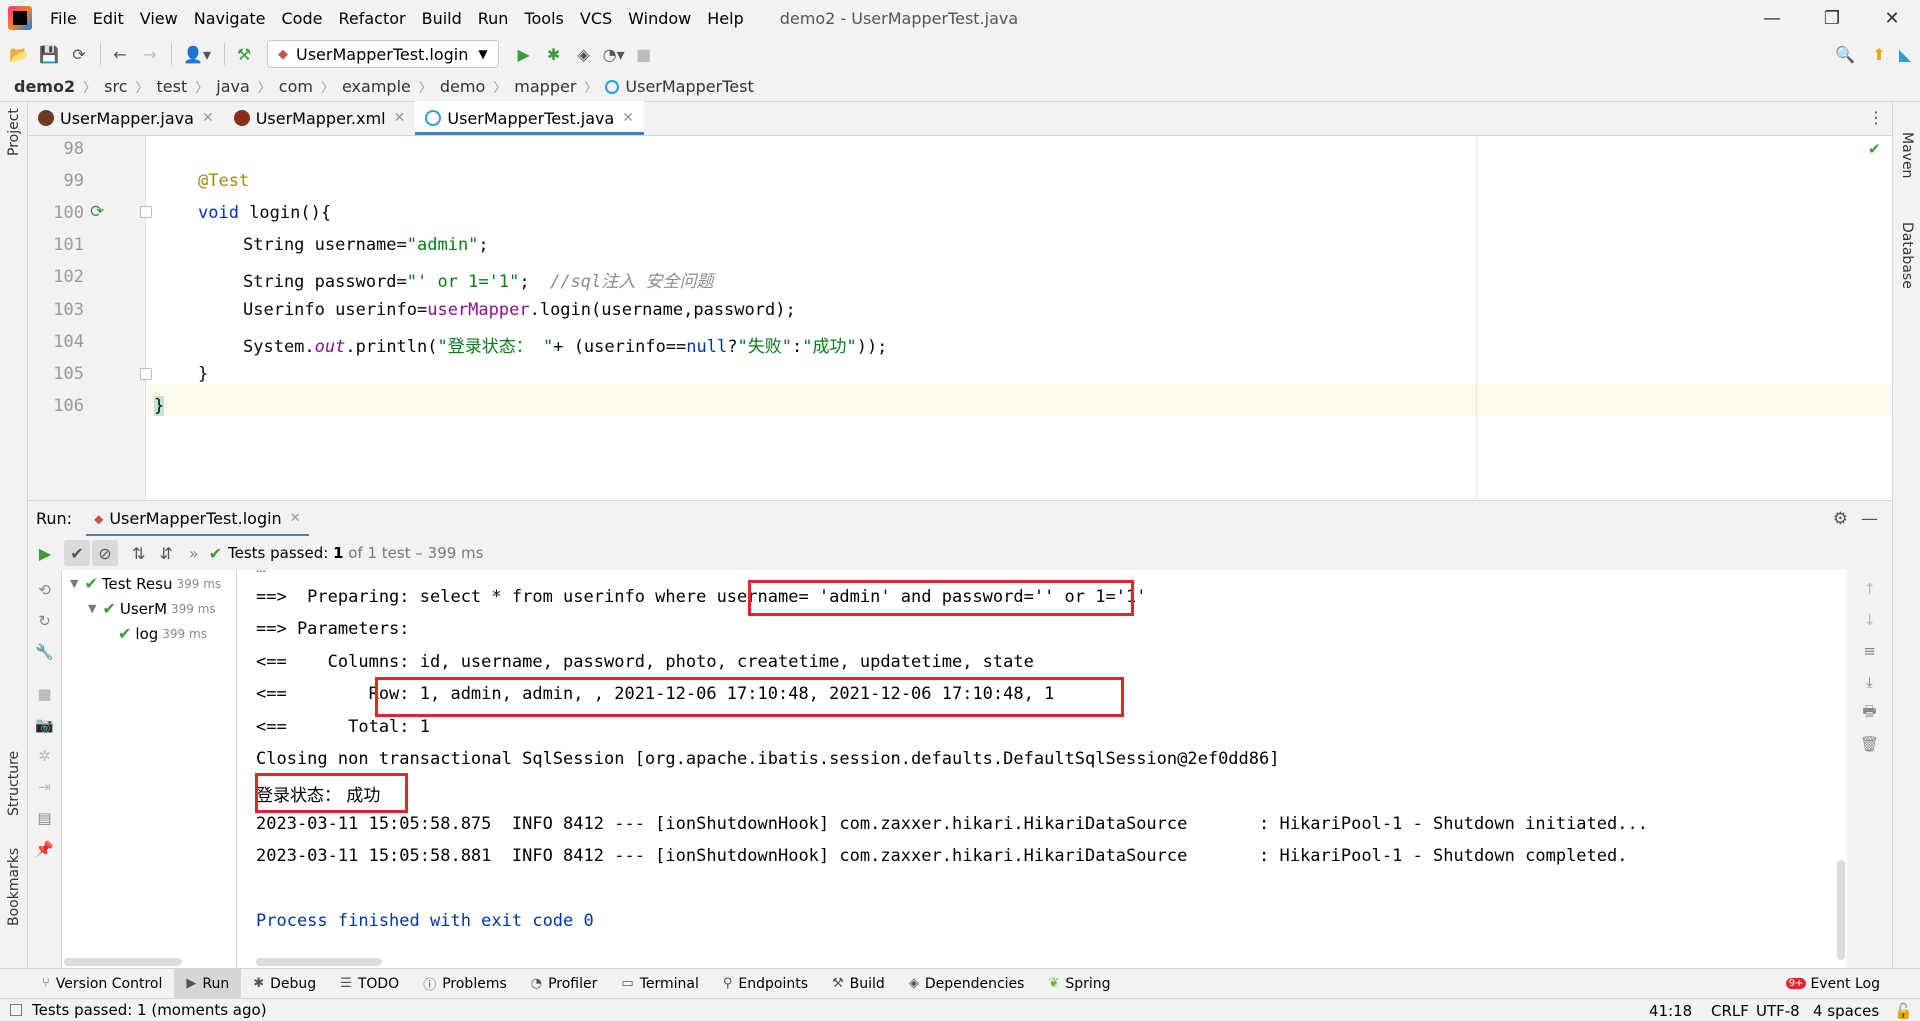  What do you see at coordinates (162, 633) in the screenshot?
I see `tree-method-node: ✔ log 399 ms` at bounding box center [162, 633].